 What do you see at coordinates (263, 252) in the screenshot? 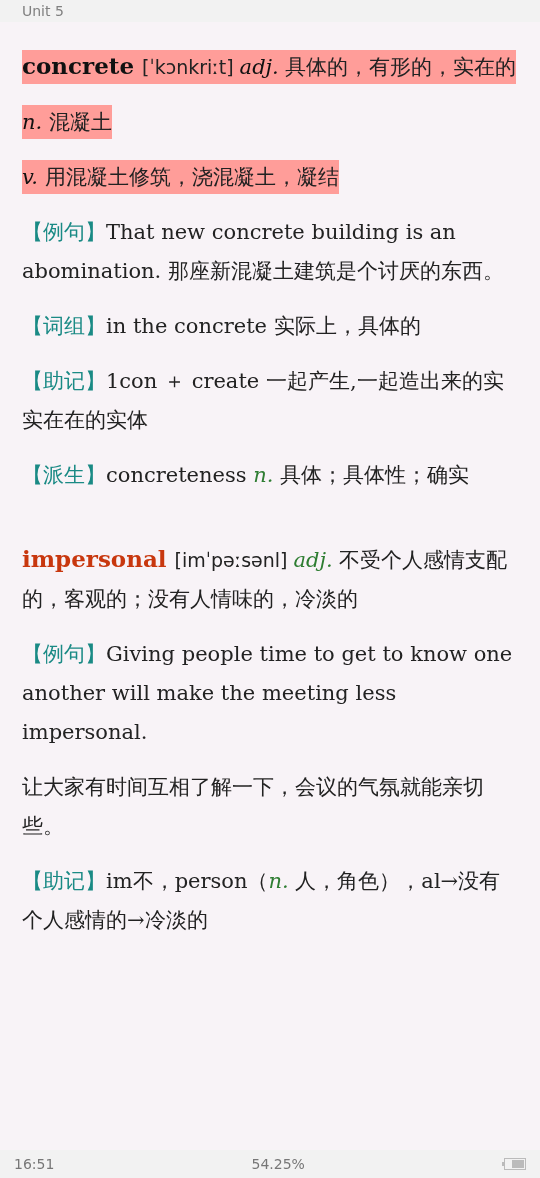
I see `definition-paragraph: 【例句】That new concrete building is an abomination. 那座新混凝土建筑是个讨厌的东西。` at bounding box center [263, 252].